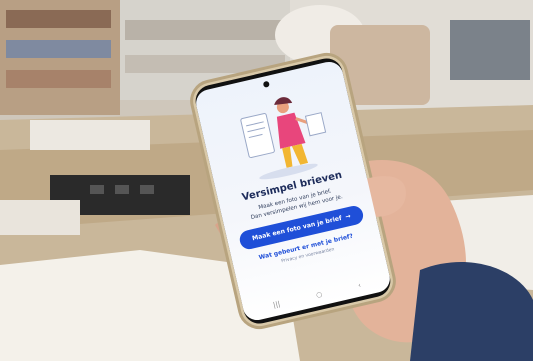  What do you see at coordinates (359, 285) in the screenshot?
I see `back-icon: ‹` at bounding box center [359, 285].